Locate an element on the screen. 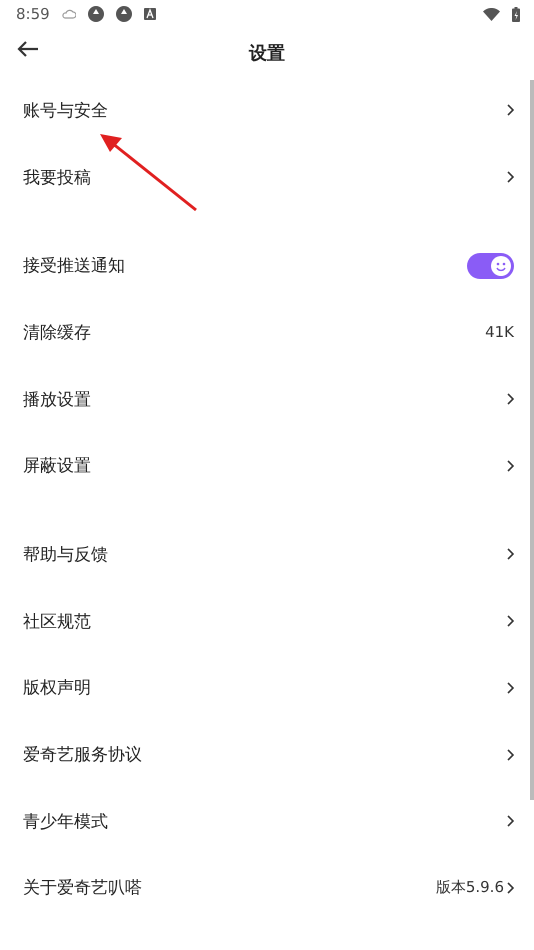 Image resolution: width=534 pixels, height=950 pixels. setting-label: 播放设置 is located at coordinates (263, 399).